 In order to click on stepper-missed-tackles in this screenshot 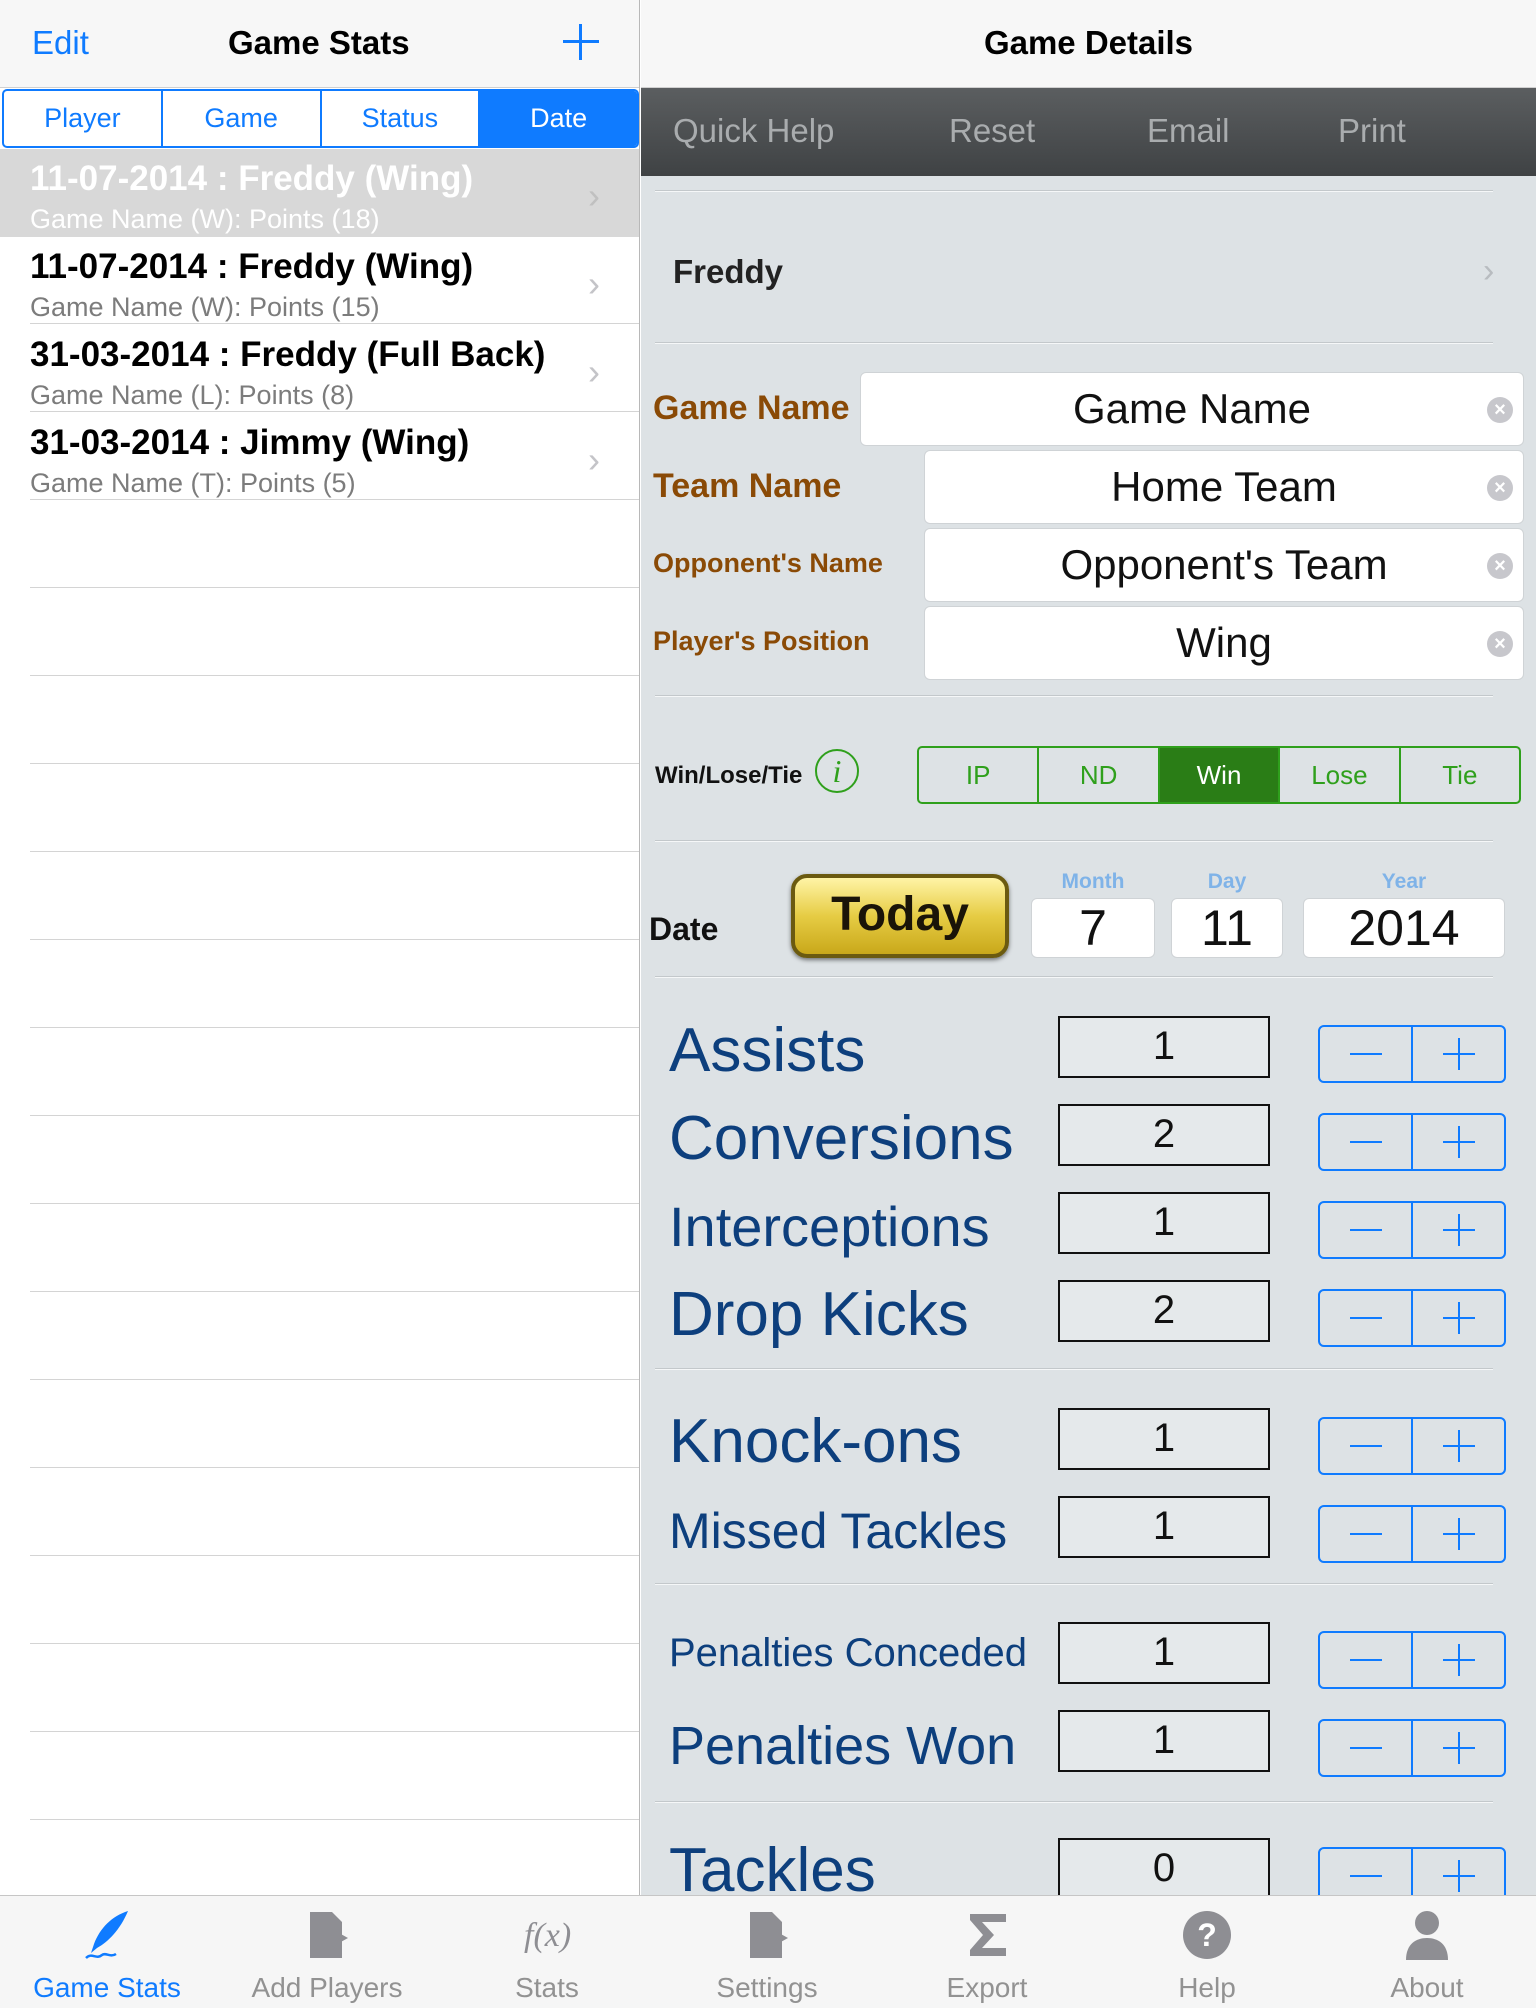, I will do `click(1412, 1534)`.